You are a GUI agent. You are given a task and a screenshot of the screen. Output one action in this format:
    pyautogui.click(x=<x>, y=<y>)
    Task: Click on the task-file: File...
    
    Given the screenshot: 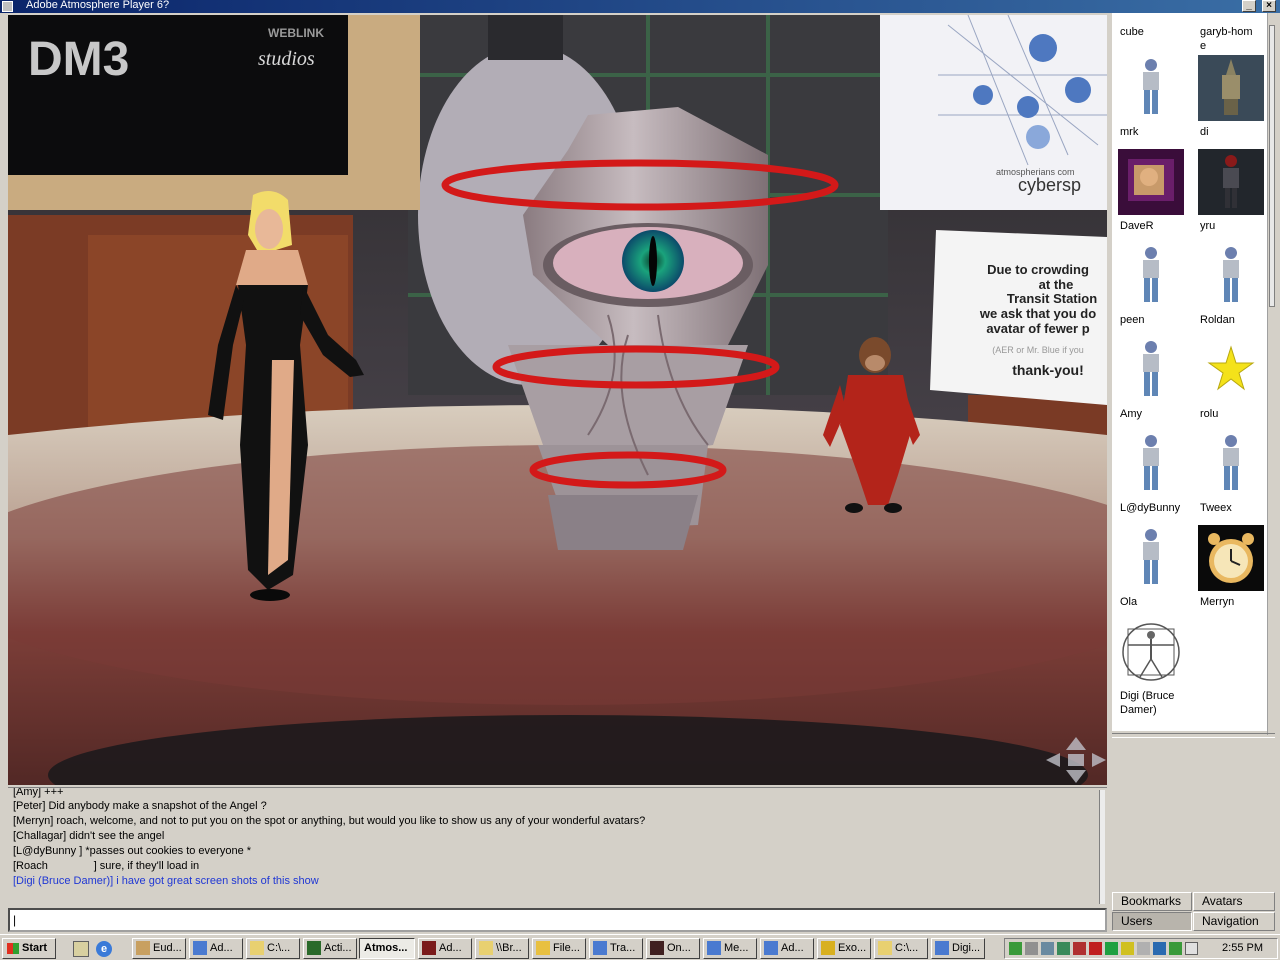 What is the action you would take?
    pyautogui.click(x=559, y=948)
    